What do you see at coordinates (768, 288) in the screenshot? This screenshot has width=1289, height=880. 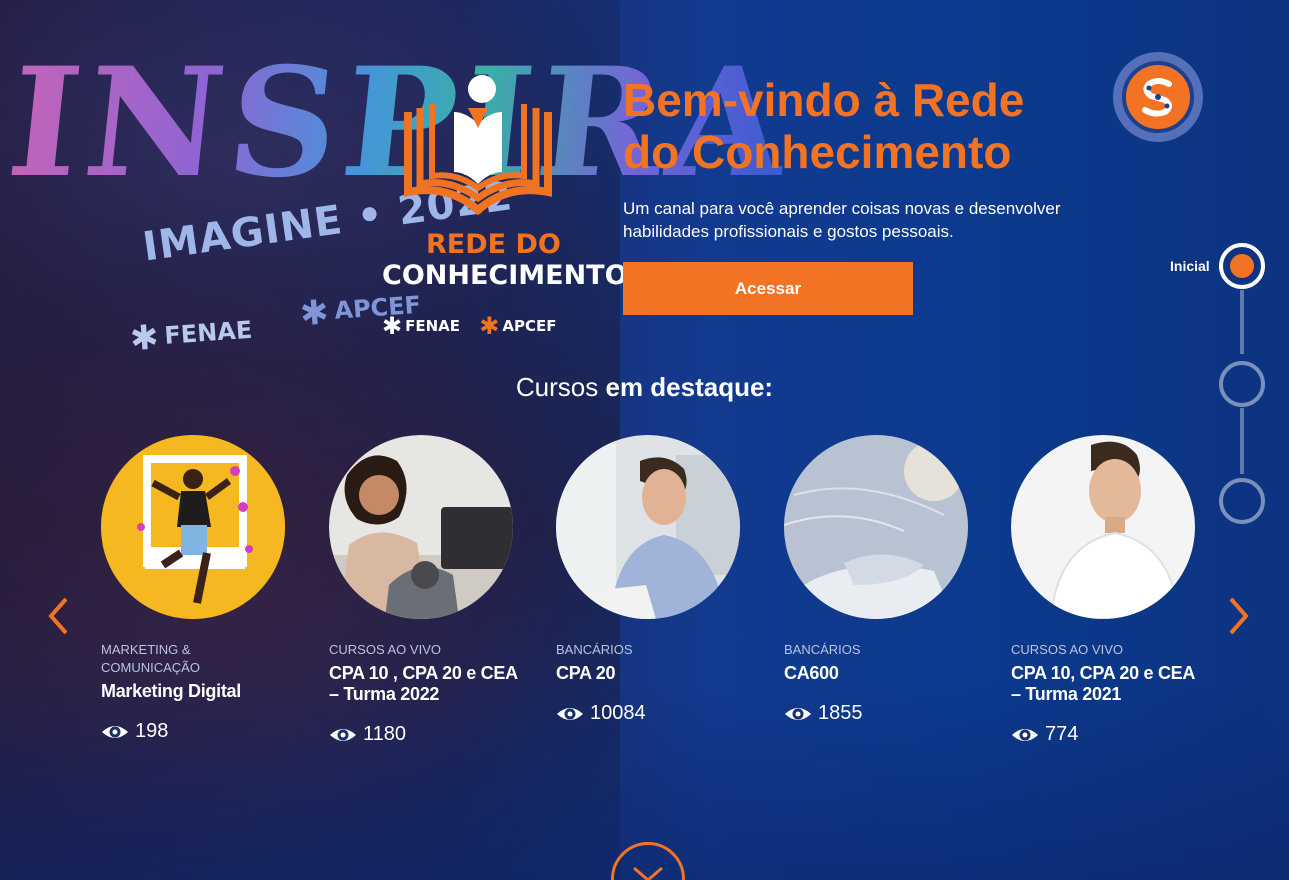 I see `access-button: Acessar` at bounding box center [768, 288].